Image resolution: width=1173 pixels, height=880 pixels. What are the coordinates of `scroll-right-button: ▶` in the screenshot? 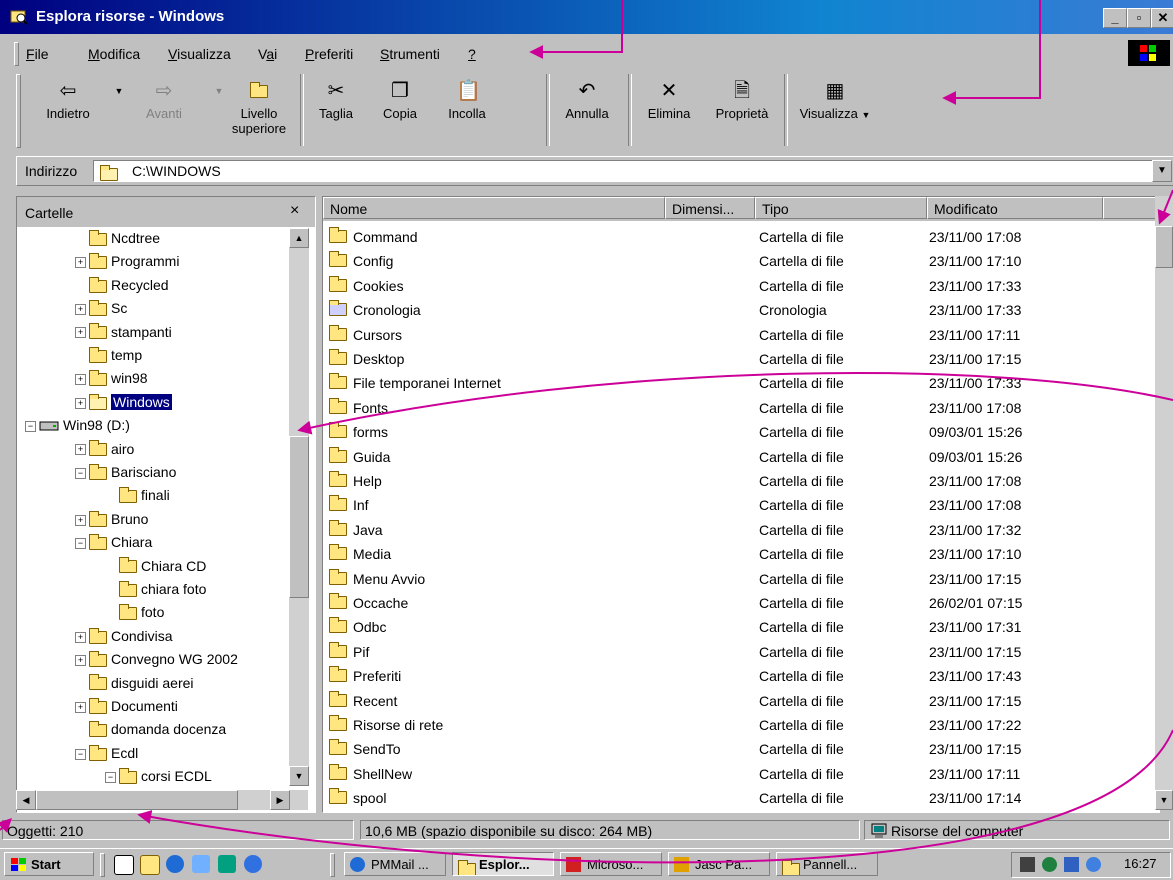 It's located at (280, 800).